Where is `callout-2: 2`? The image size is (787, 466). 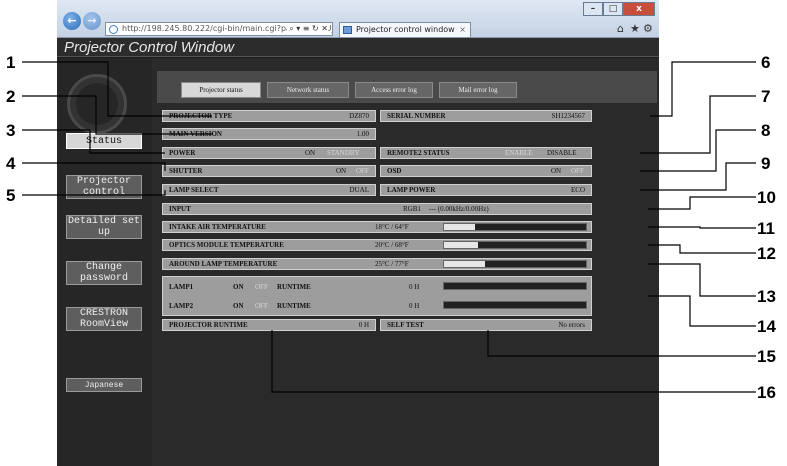 callout-2: 2 is located at coordinates (11, 96).